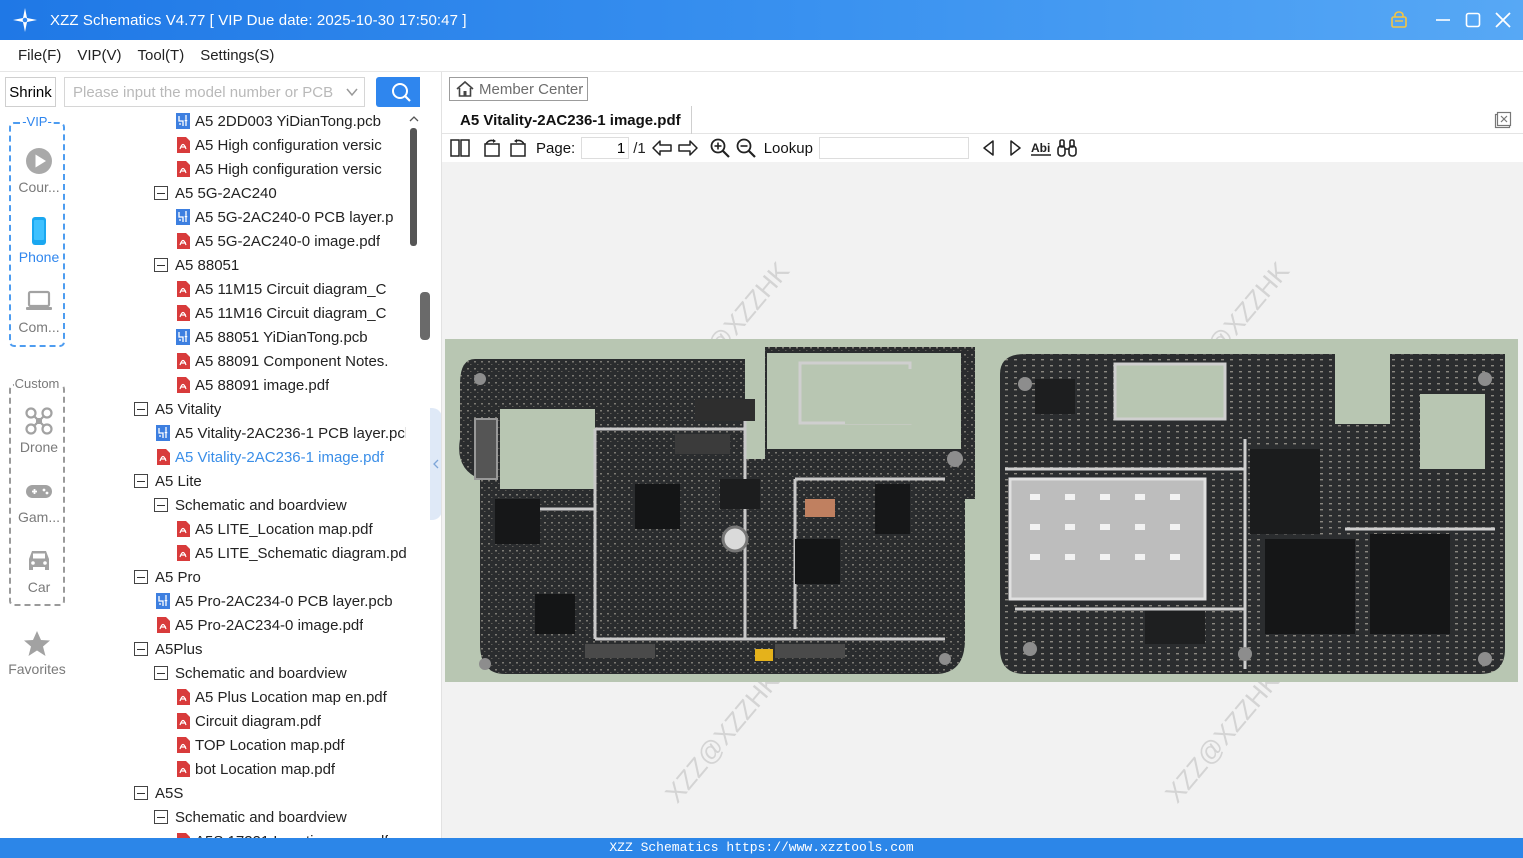 The image size is (1523, 858). I want to click on svg-text: Abi, so click(1040, 148).